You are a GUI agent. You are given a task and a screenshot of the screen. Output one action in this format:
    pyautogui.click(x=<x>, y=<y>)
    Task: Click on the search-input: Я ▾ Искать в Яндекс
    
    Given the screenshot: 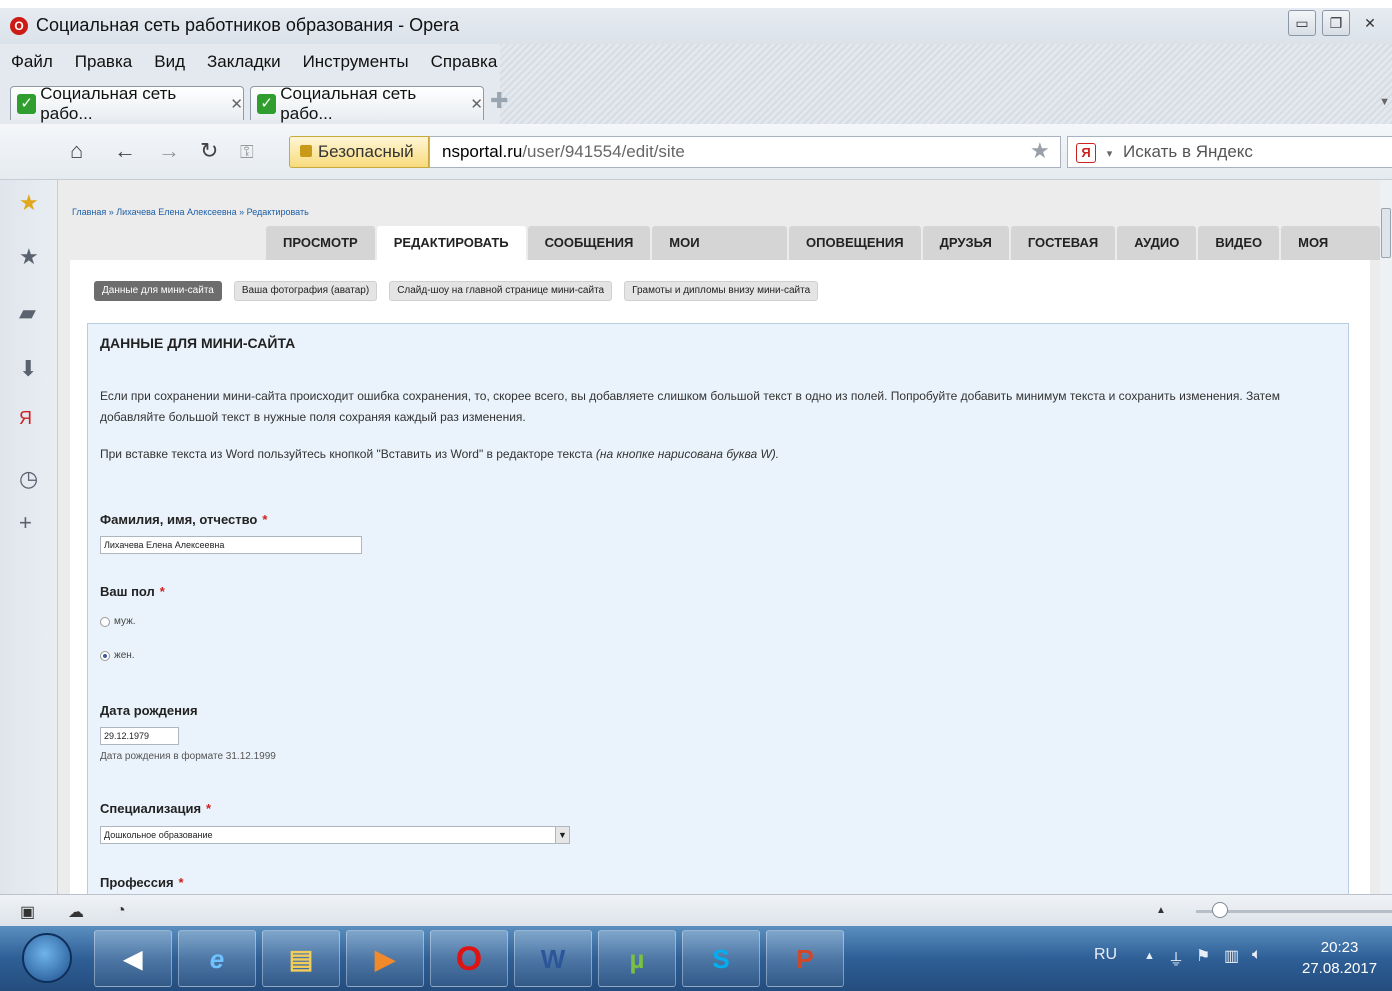 What is the action you would take?
    pyautogui.click(x=1229, y=152)
    